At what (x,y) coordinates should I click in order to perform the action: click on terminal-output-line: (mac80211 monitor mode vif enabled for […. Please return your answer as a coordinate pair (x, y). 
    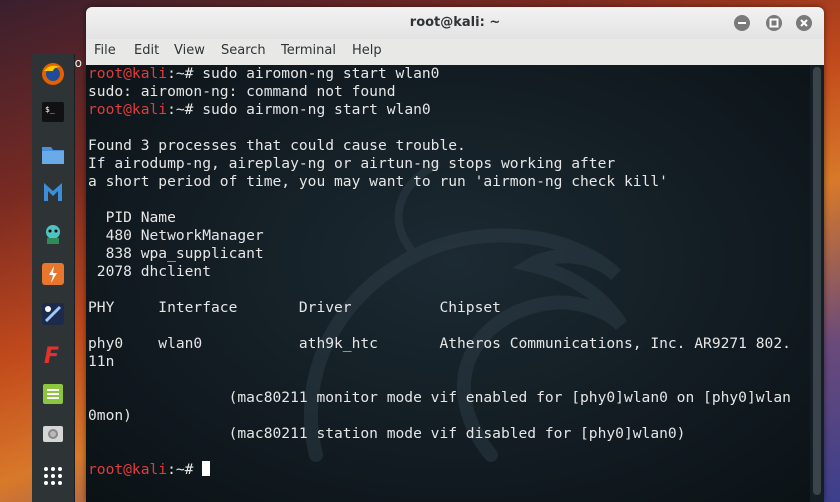
    Looking at the image, I should click on (447, 398).